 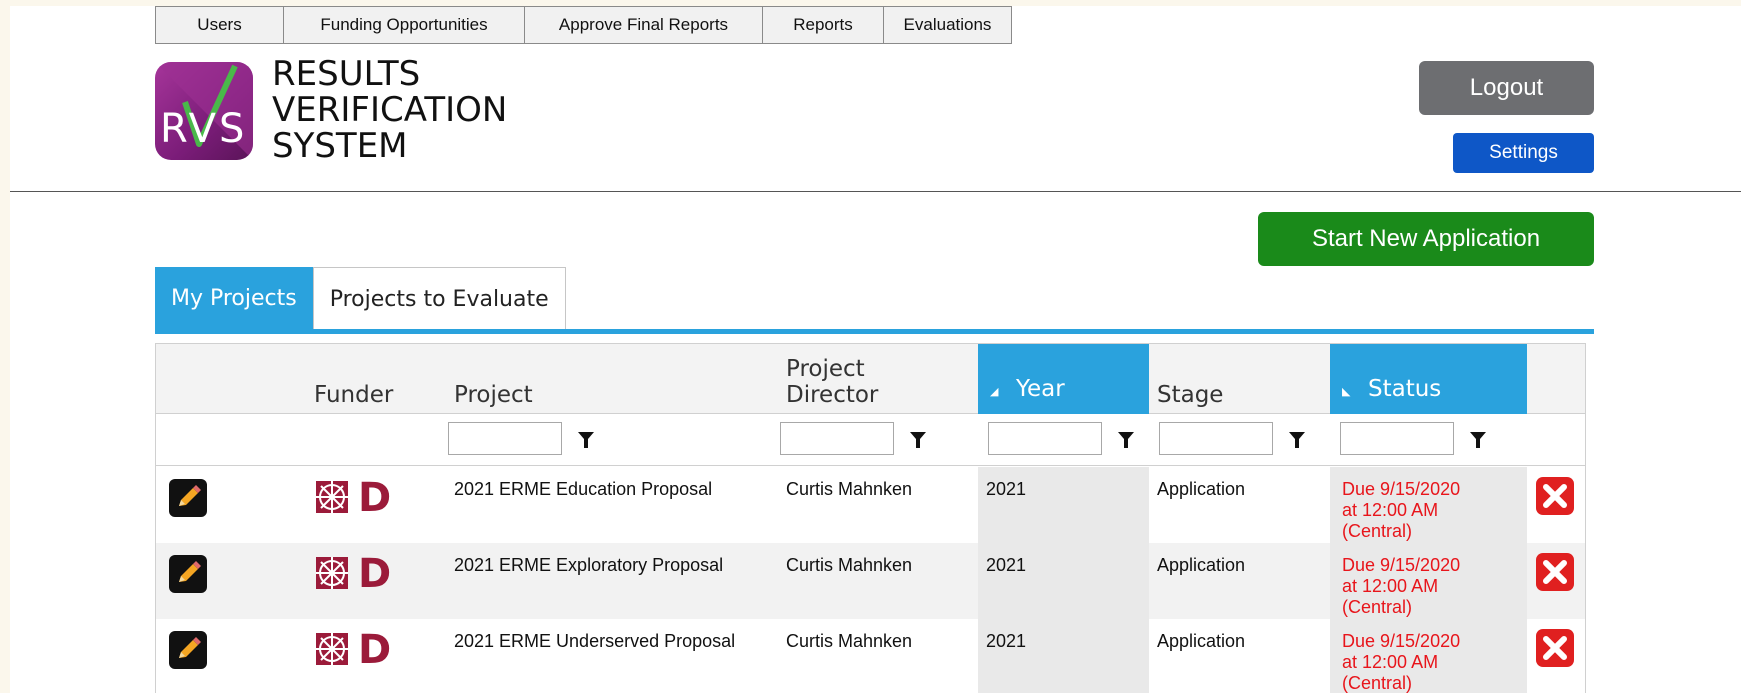 I want to click on logo-line-1: RESULTS, so click(x=346, y=74).